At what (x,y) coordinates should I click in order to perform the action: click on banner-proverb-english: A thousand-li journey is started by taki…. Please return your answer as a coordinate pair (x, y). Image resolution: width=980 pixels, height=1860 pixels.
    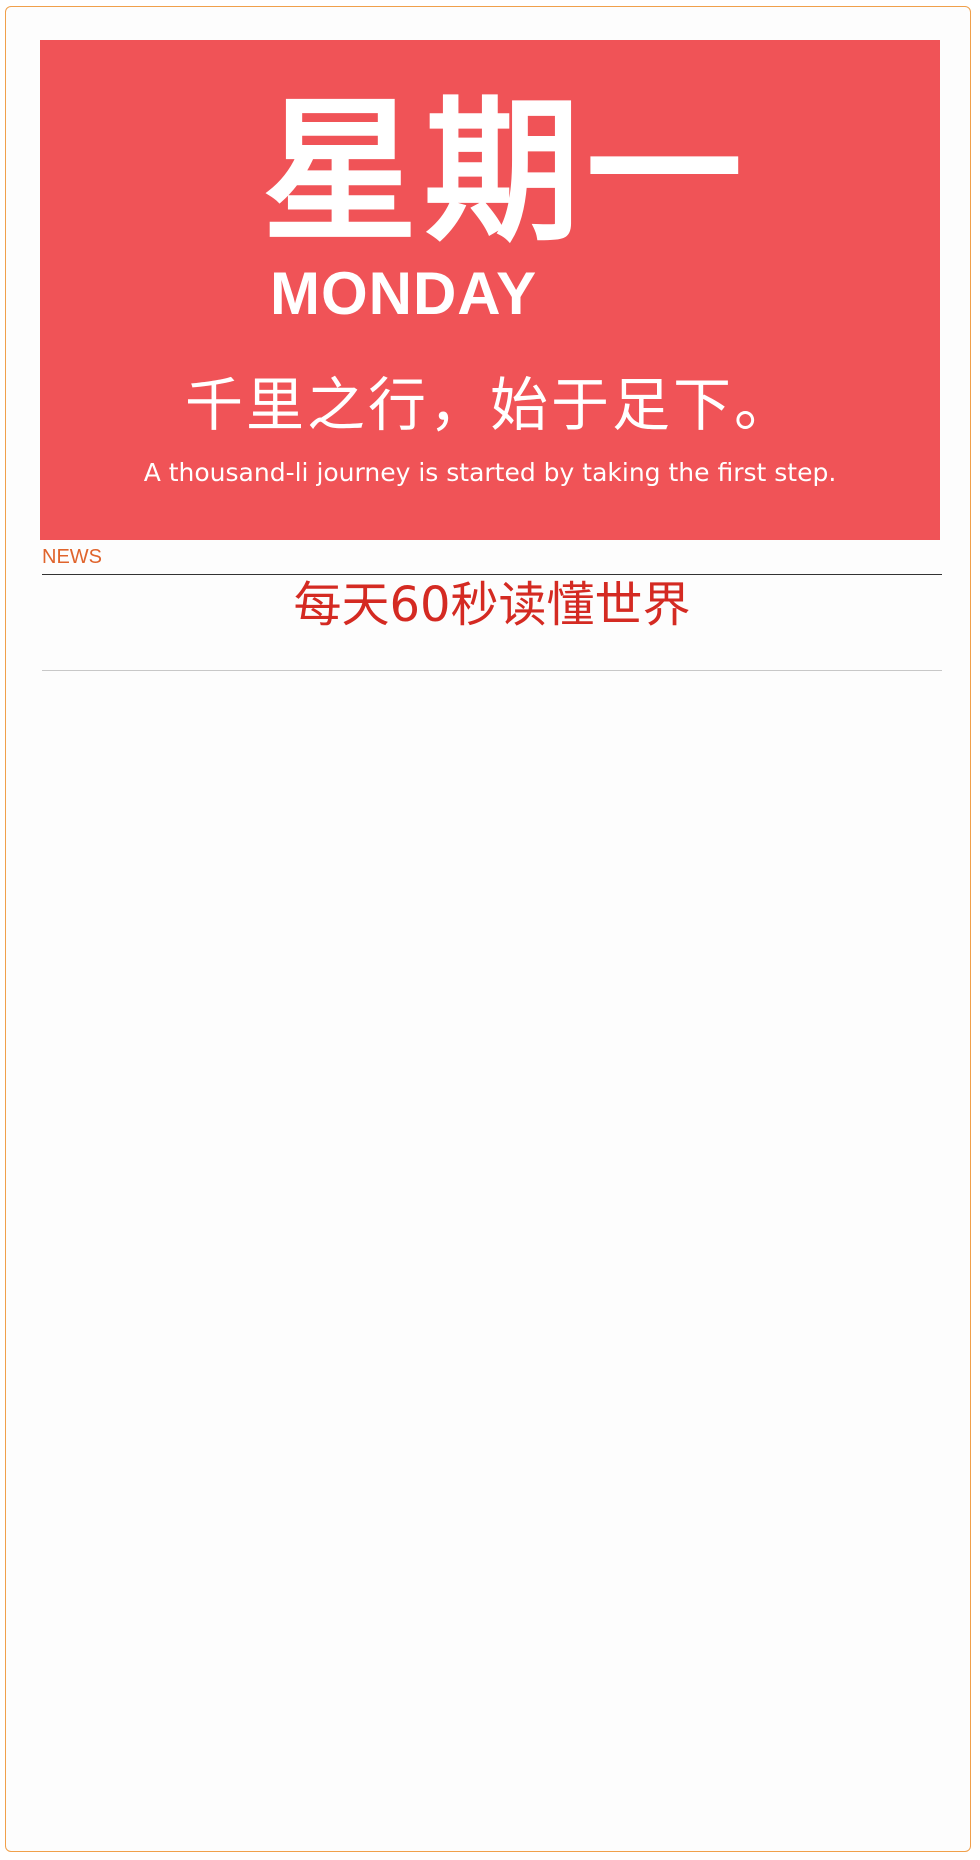
    Looking at the image, I should click on (490, 472).